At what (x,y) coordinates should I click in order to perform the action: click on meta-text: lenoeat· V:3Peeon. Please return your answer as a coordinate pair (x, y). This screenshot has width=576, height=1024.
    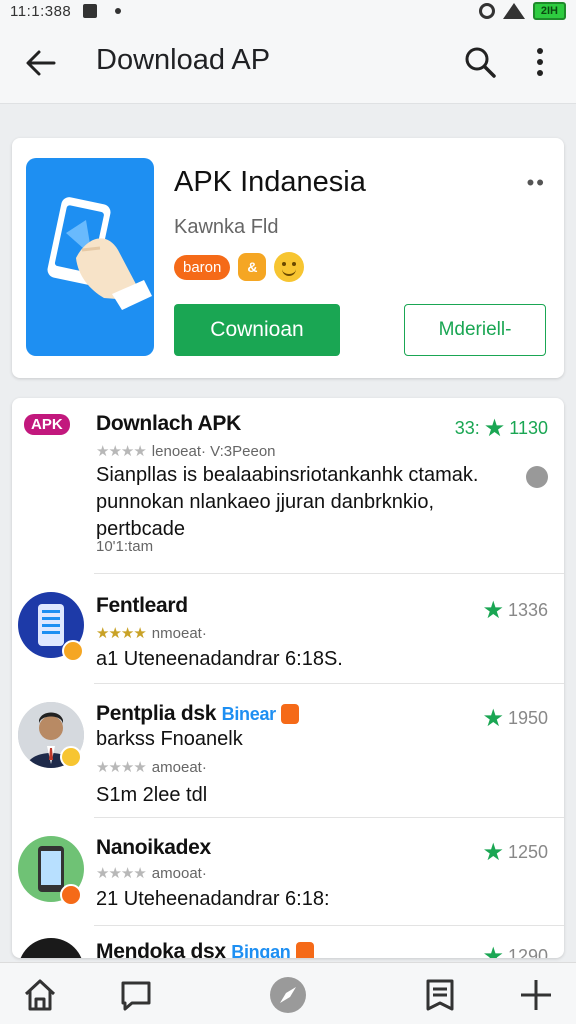
    Looking at the image, I should click on (213, 451).